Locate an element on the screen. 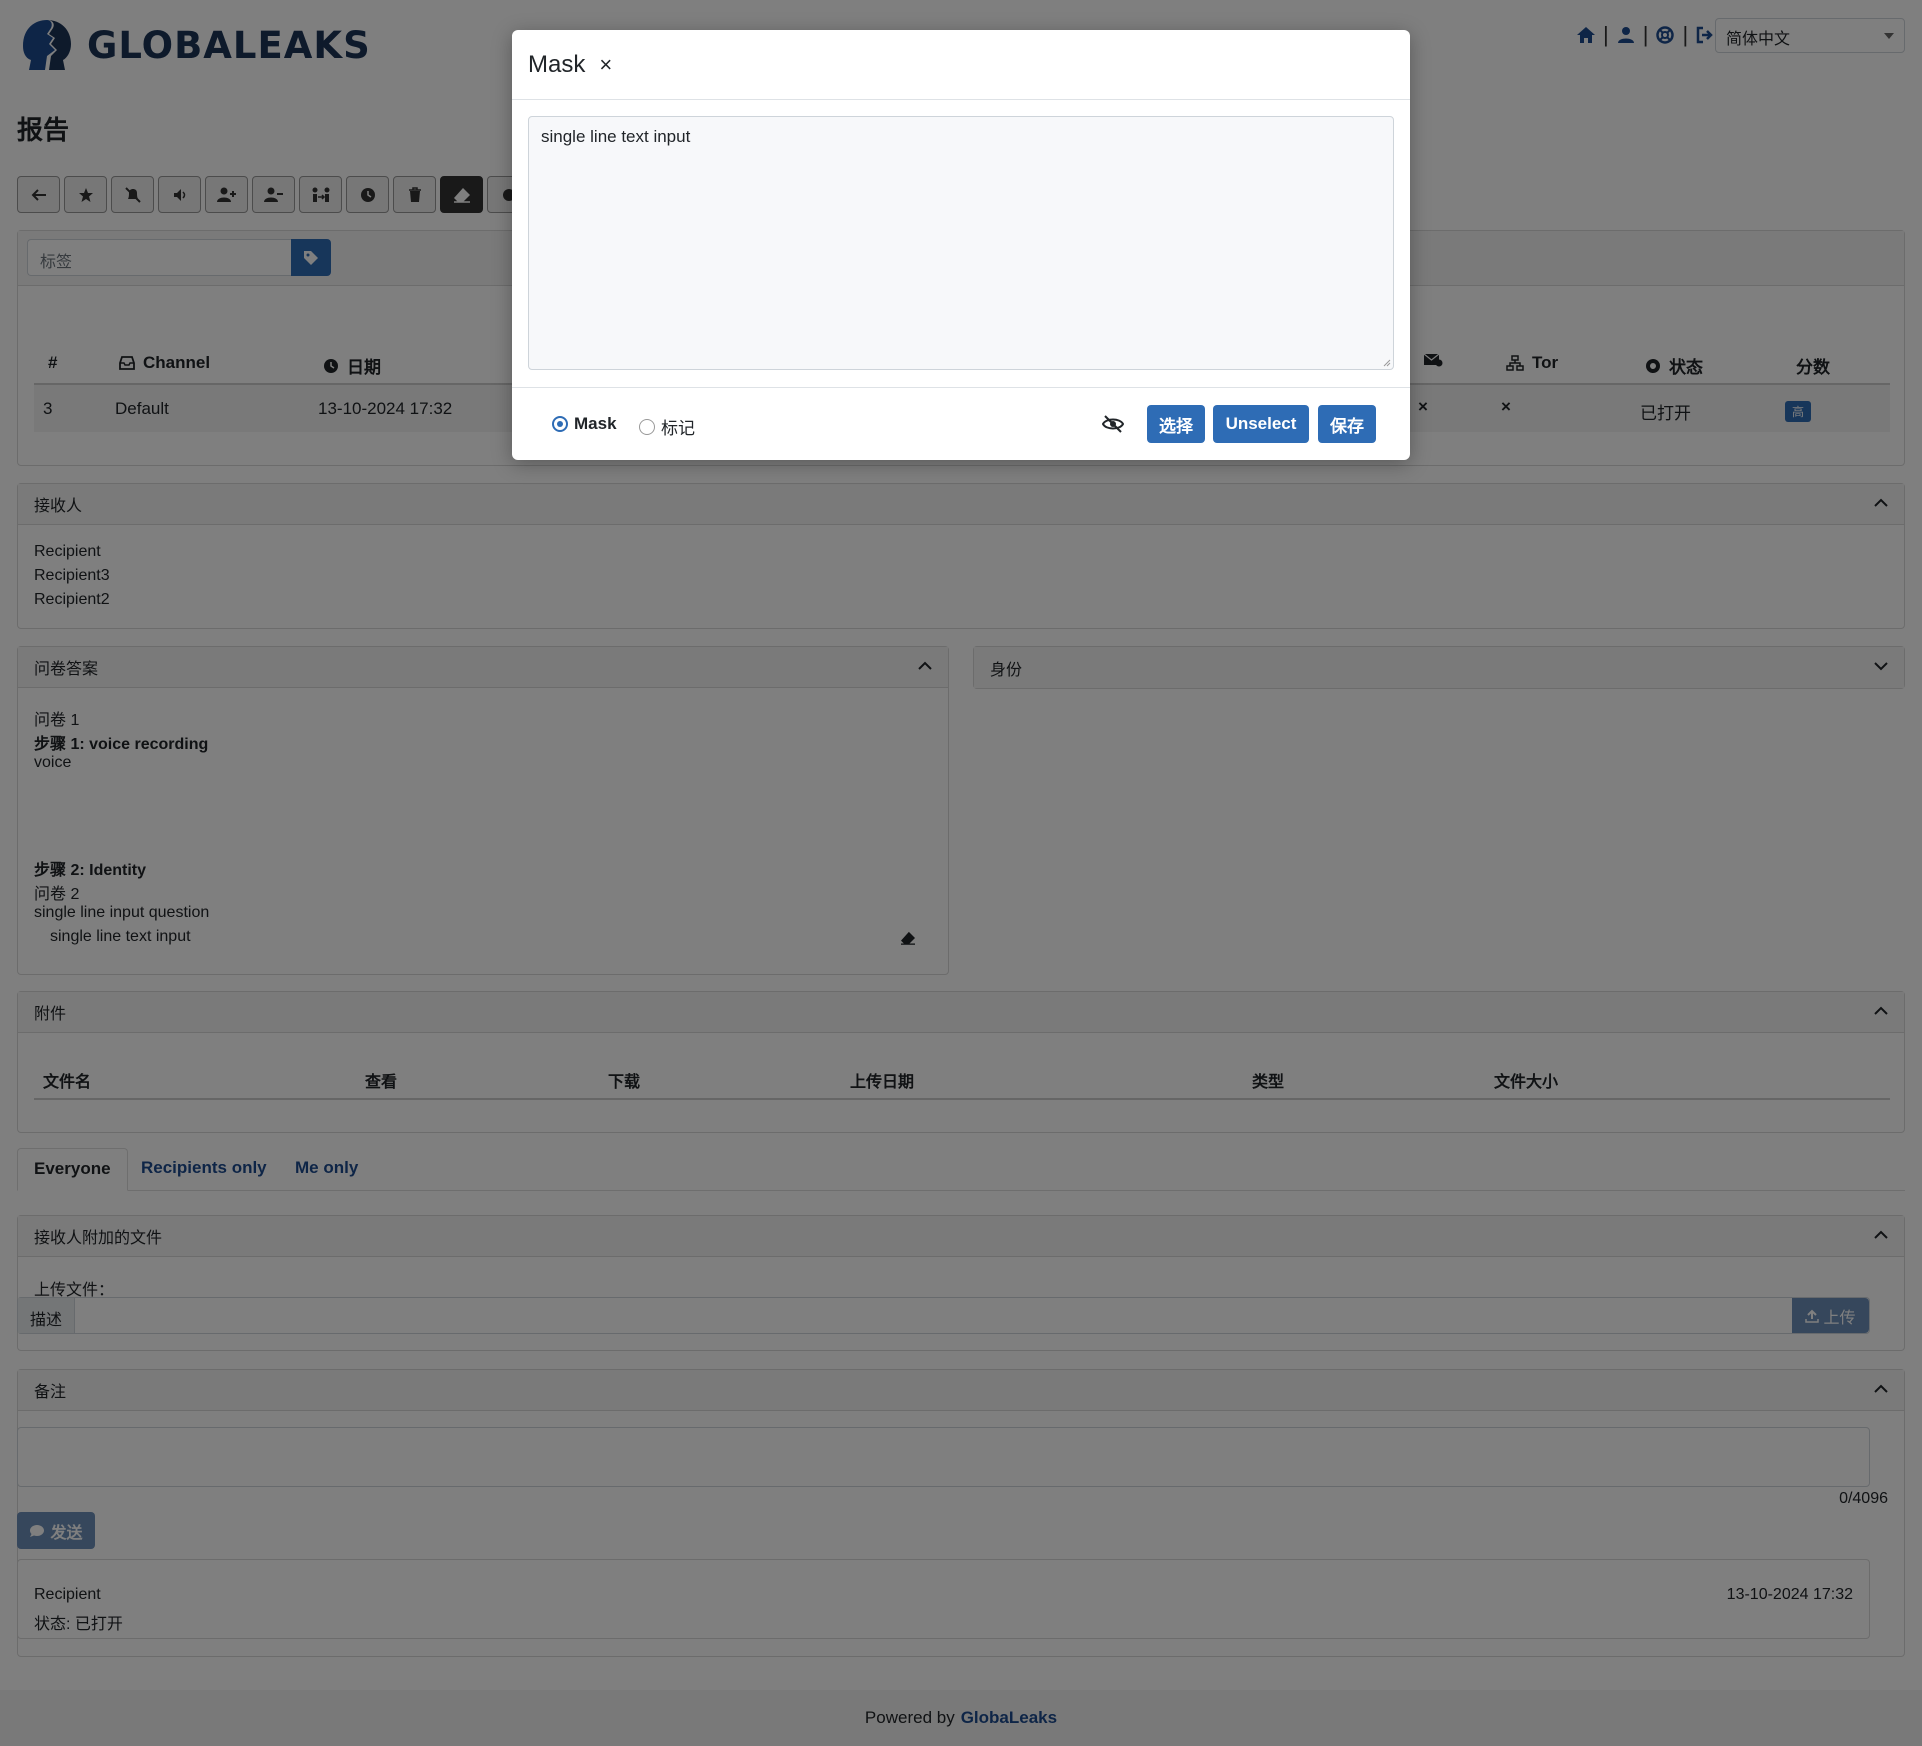 The height and width of the screenshot is (1746, 1922). radio-mark: 标记 is located at coordinates (667, 426).